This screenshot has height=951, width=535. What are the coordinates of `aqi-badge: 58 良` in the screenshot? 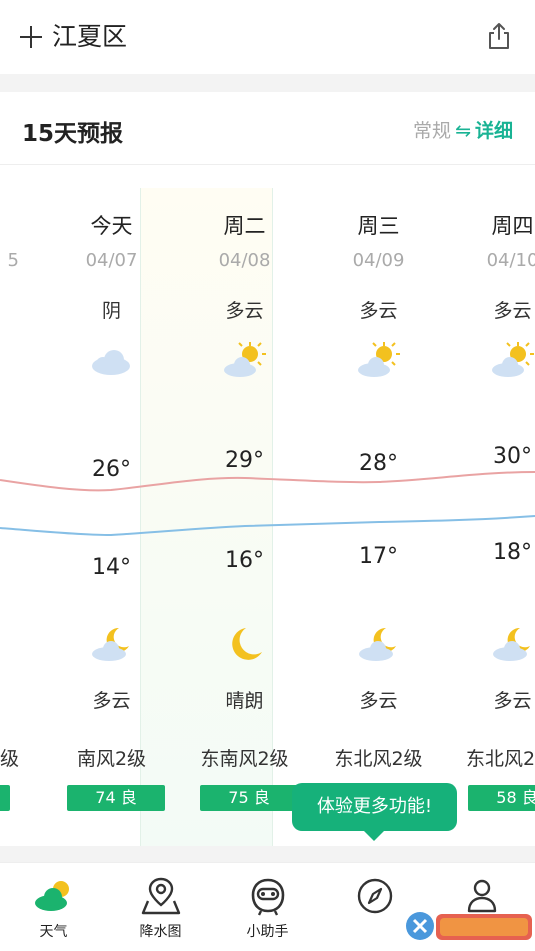 It's located at (501, 798).